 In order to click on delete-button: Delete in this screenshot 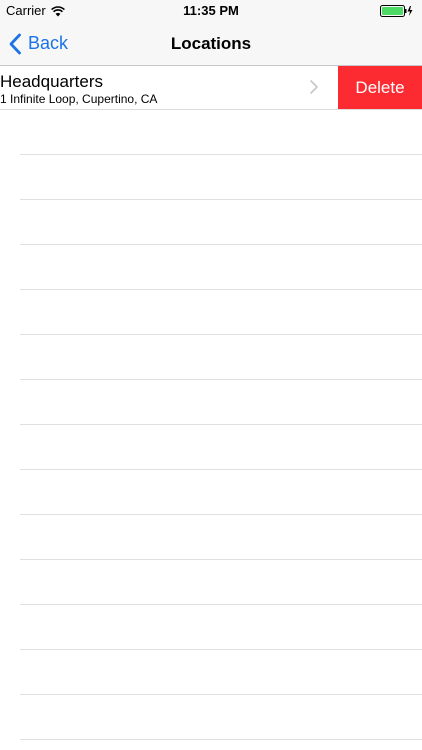, I will do `click(380, 87)`.